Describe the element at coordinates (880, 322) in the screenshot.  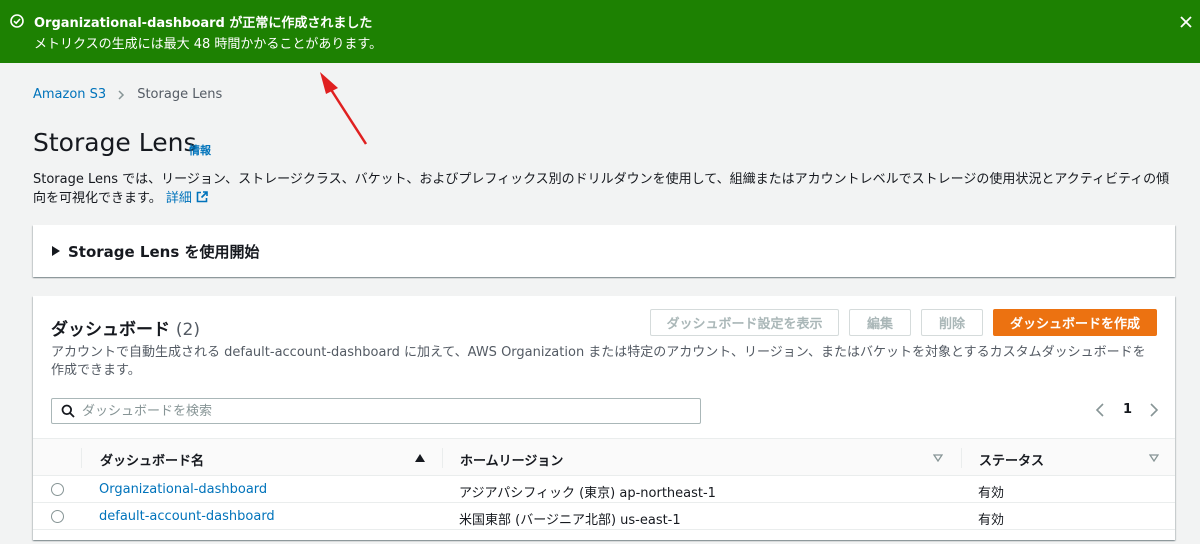
I see `edit-button: 編集` at that location.